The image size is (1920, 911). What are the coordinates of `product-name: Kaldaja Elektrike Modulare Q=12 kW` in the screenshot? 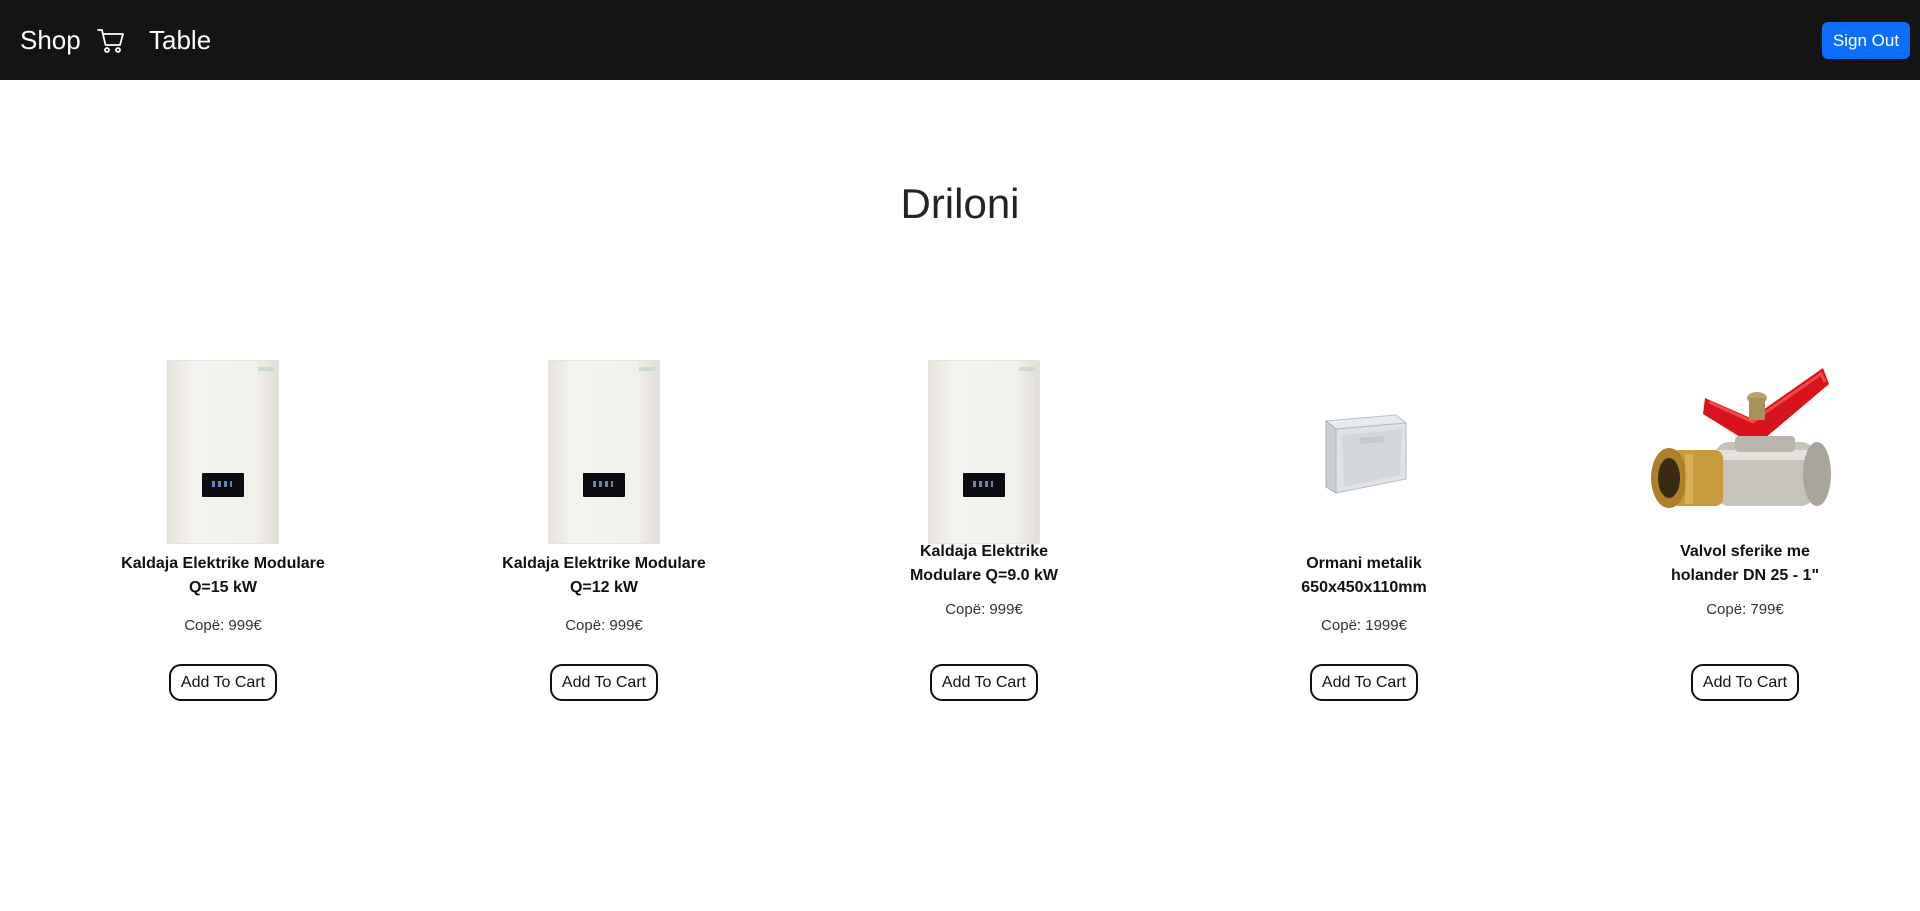 It's located at (604, 575).